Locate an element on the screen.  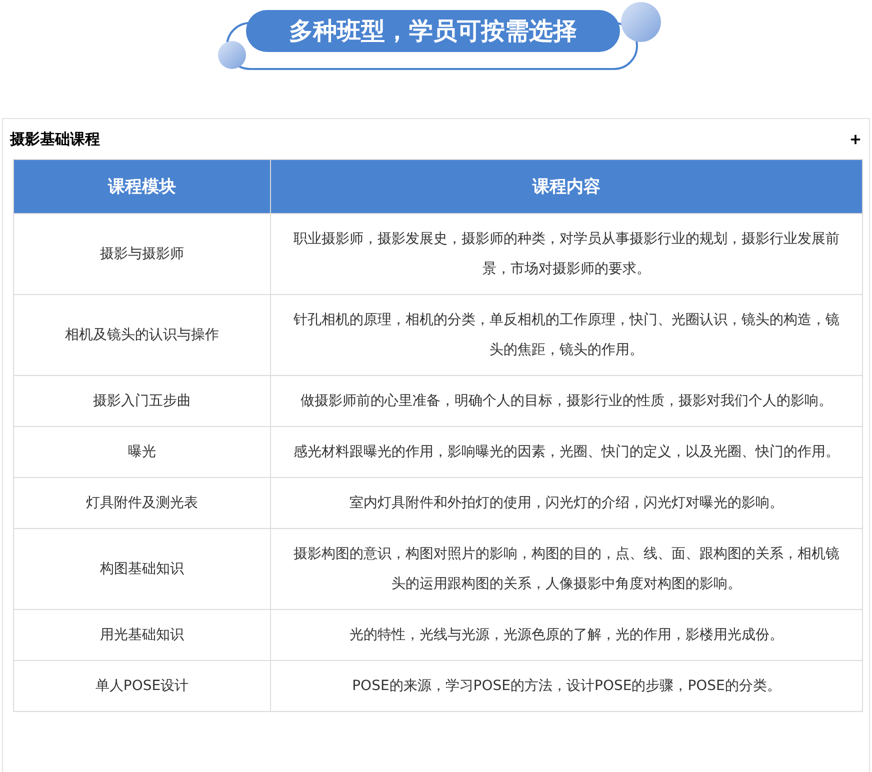
table-cell: 用光基础知识 is located at coordinates (142, 635).